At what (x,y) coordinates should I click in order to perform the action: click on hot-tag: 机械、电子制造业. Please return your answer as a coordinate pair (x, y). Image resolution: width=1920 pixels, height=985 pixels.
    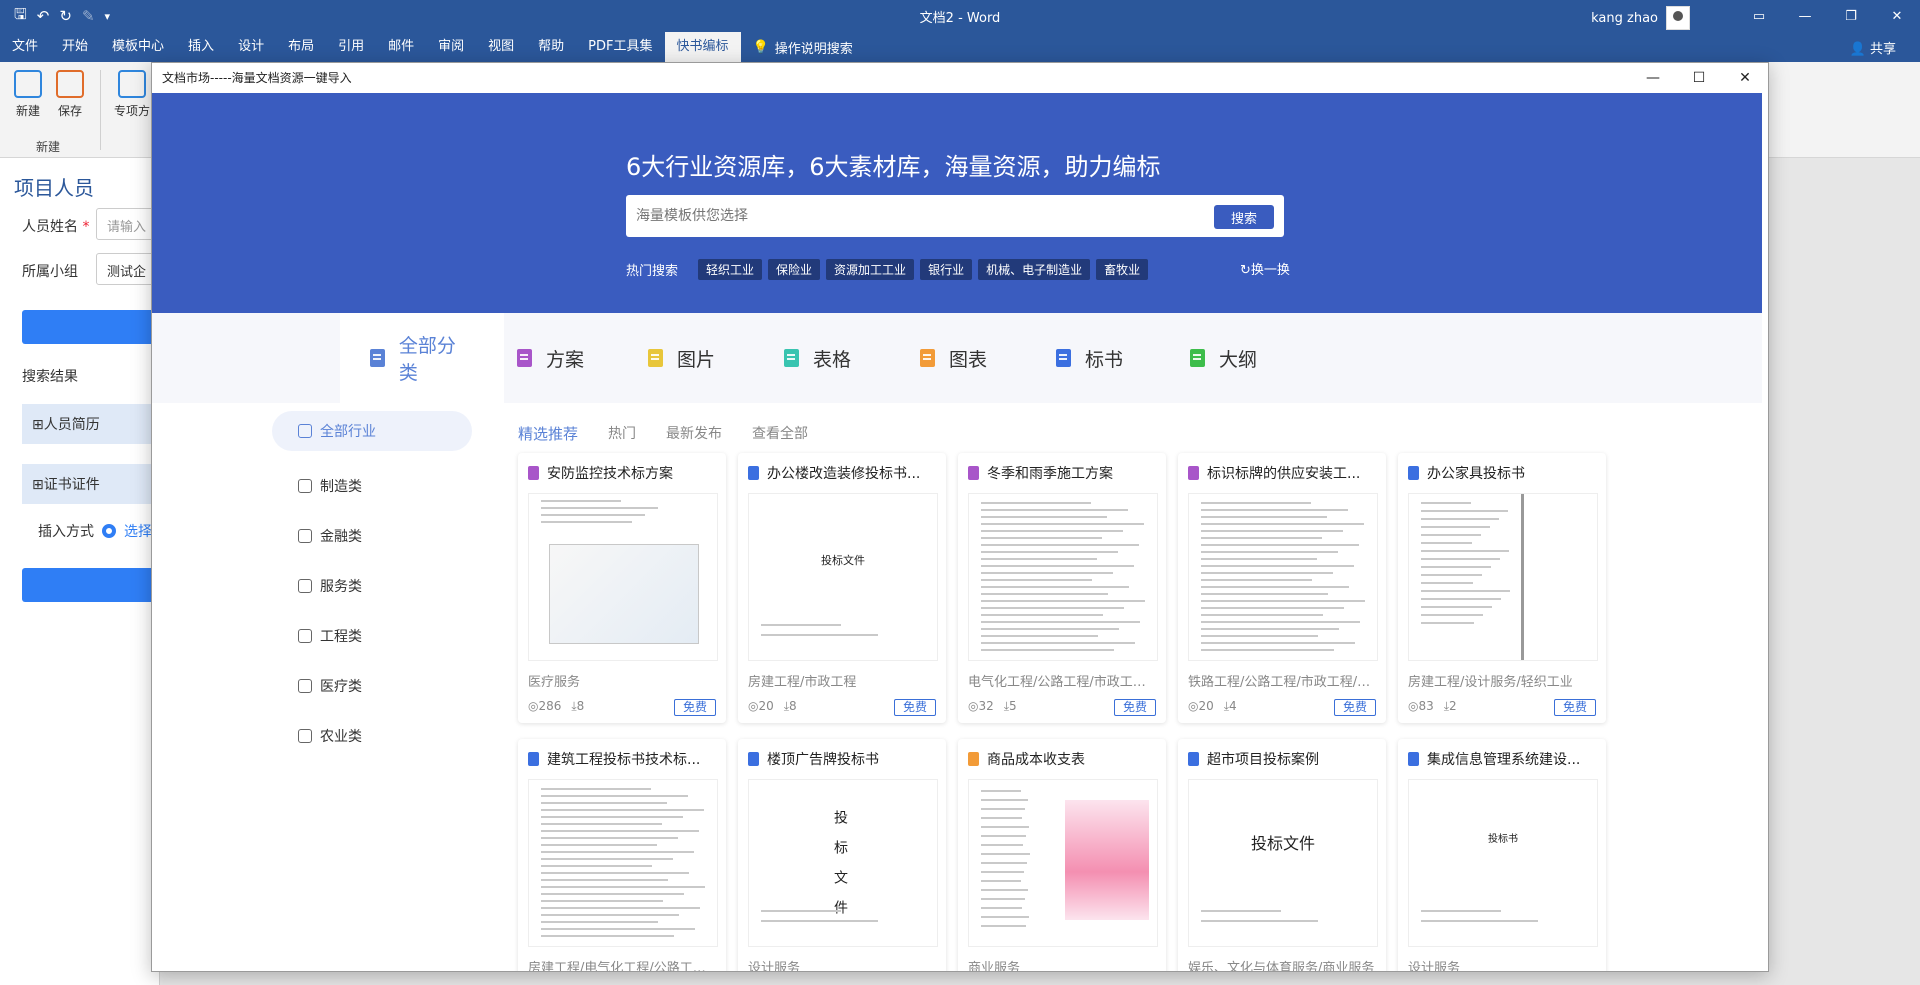
    Looking at the image, I should click on (1034, 269).